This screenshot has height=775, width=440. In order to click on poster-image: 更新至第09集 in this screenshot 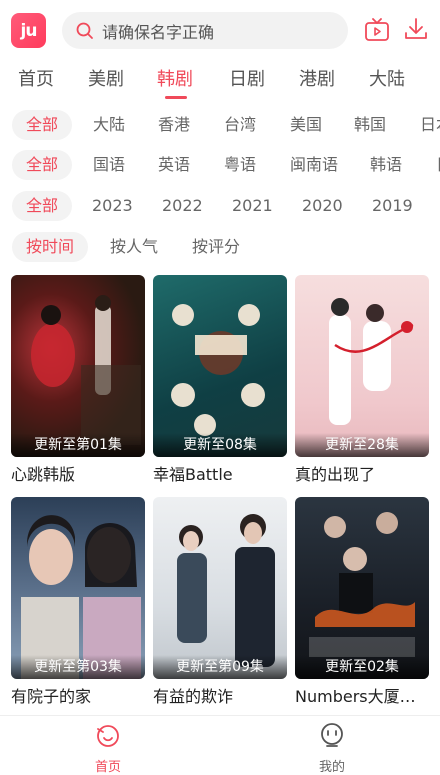, I will do `click(220, 588)`.